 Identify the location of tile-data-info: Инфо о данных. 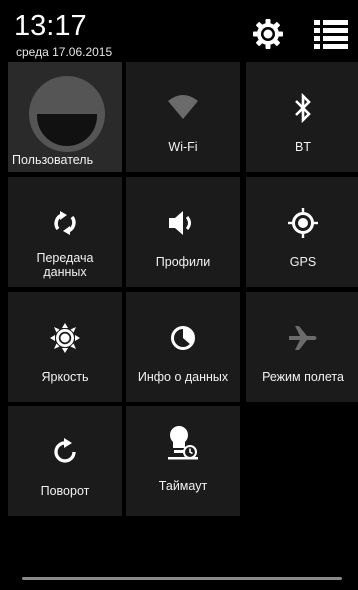
(183, 347).